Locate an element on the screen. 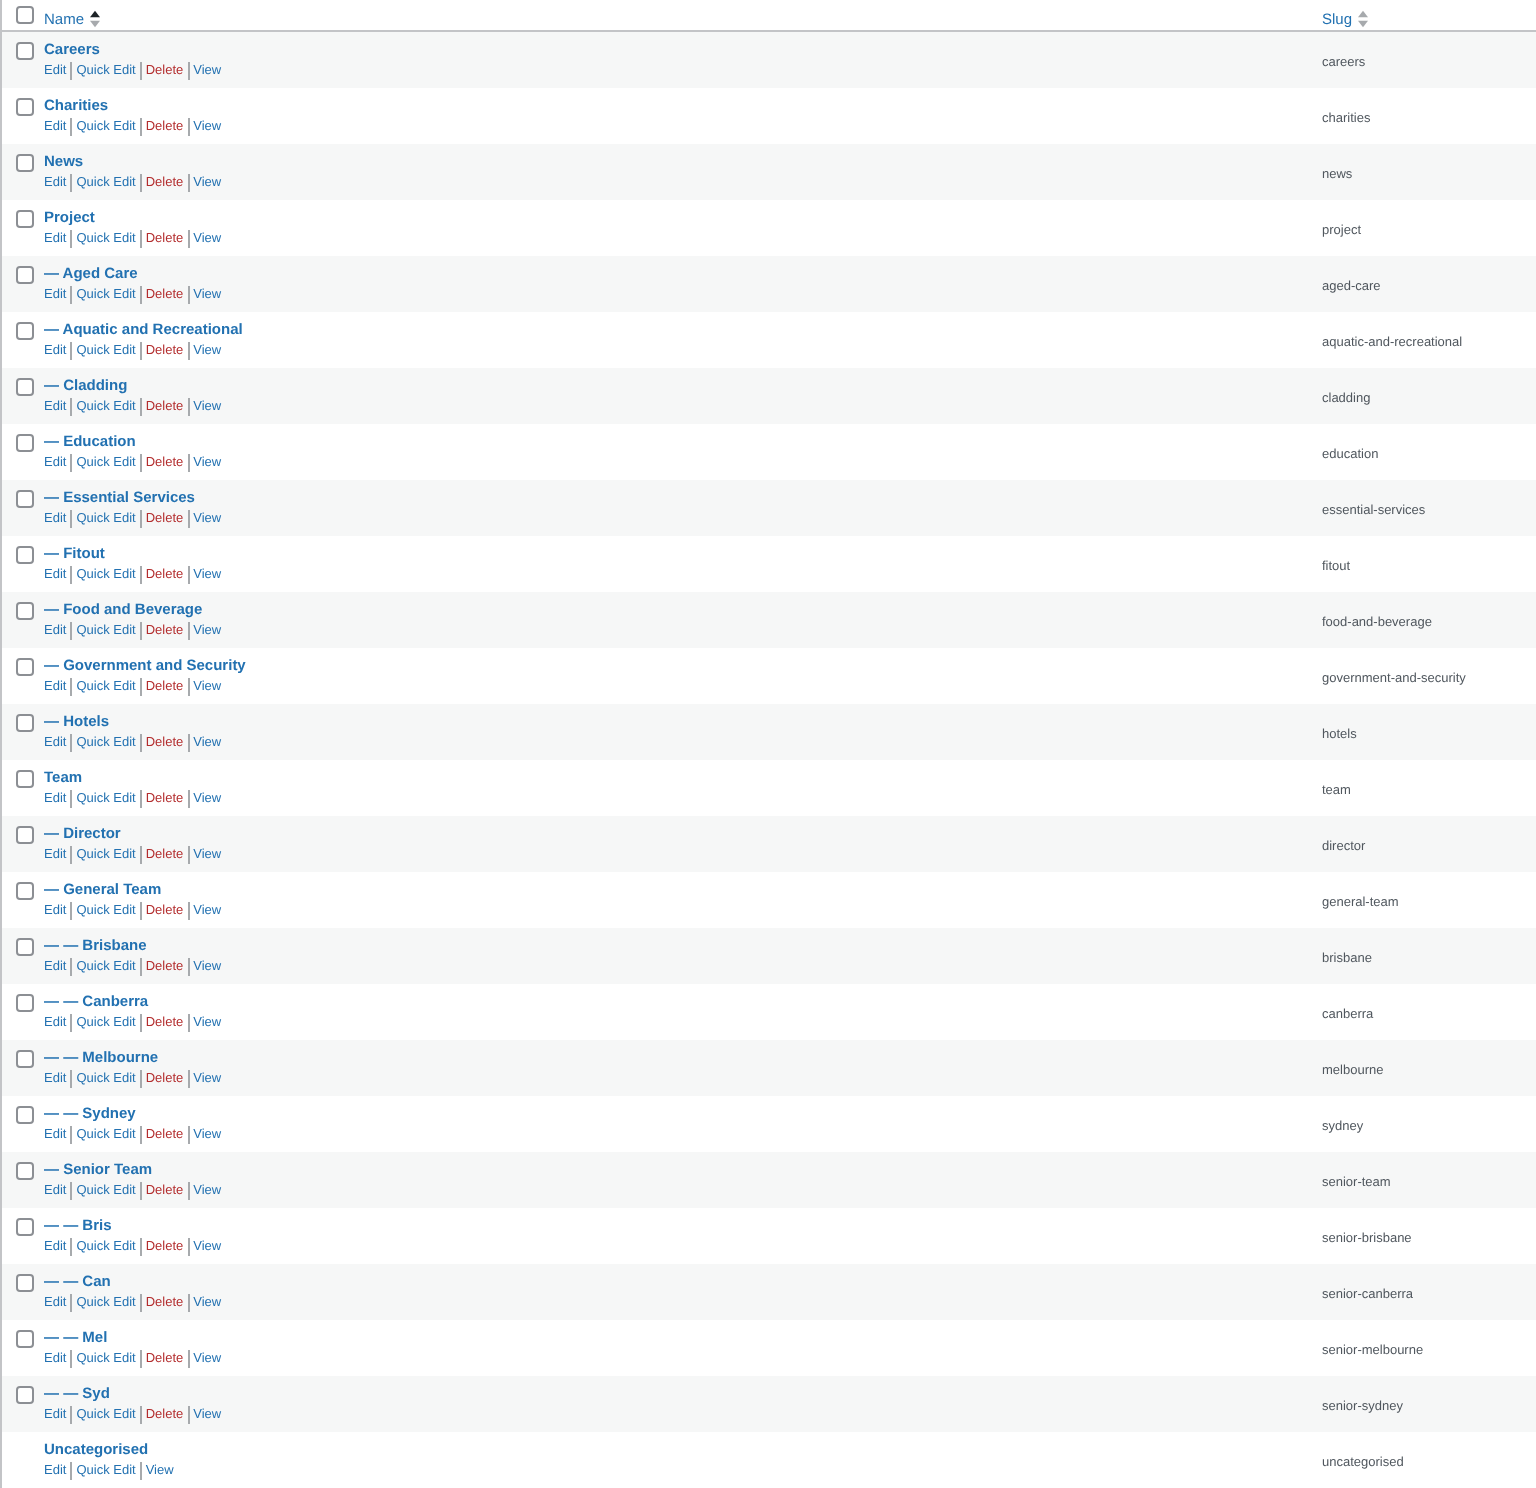 The image size is (1536, 1488). select-all-checkbox is located at coordinates (24, 15).